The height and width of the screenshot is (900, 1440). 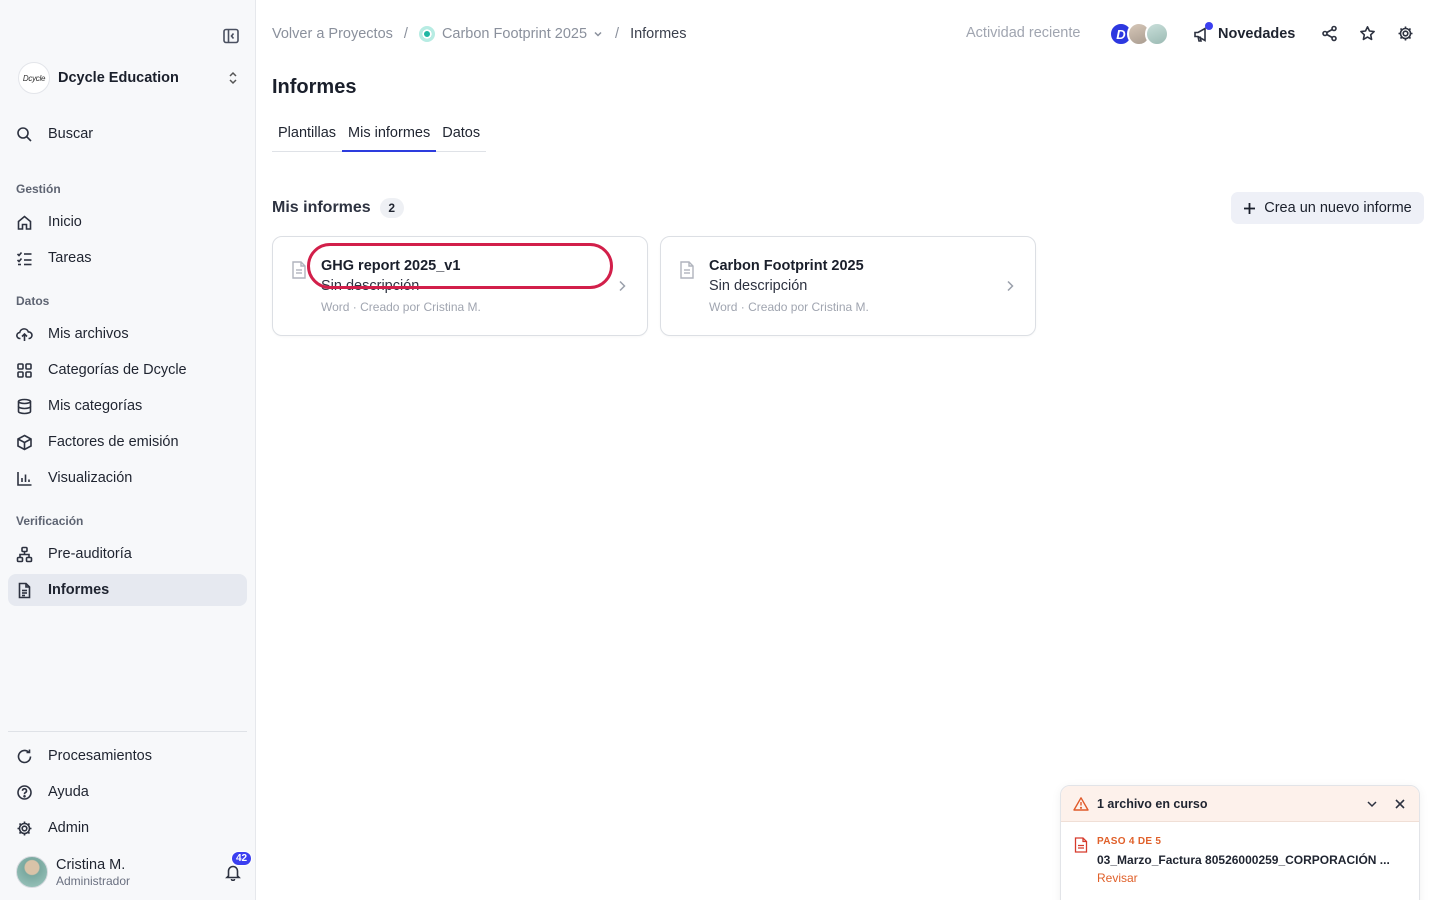 I want to click on refresh-icon, so click(x=24, y=756).